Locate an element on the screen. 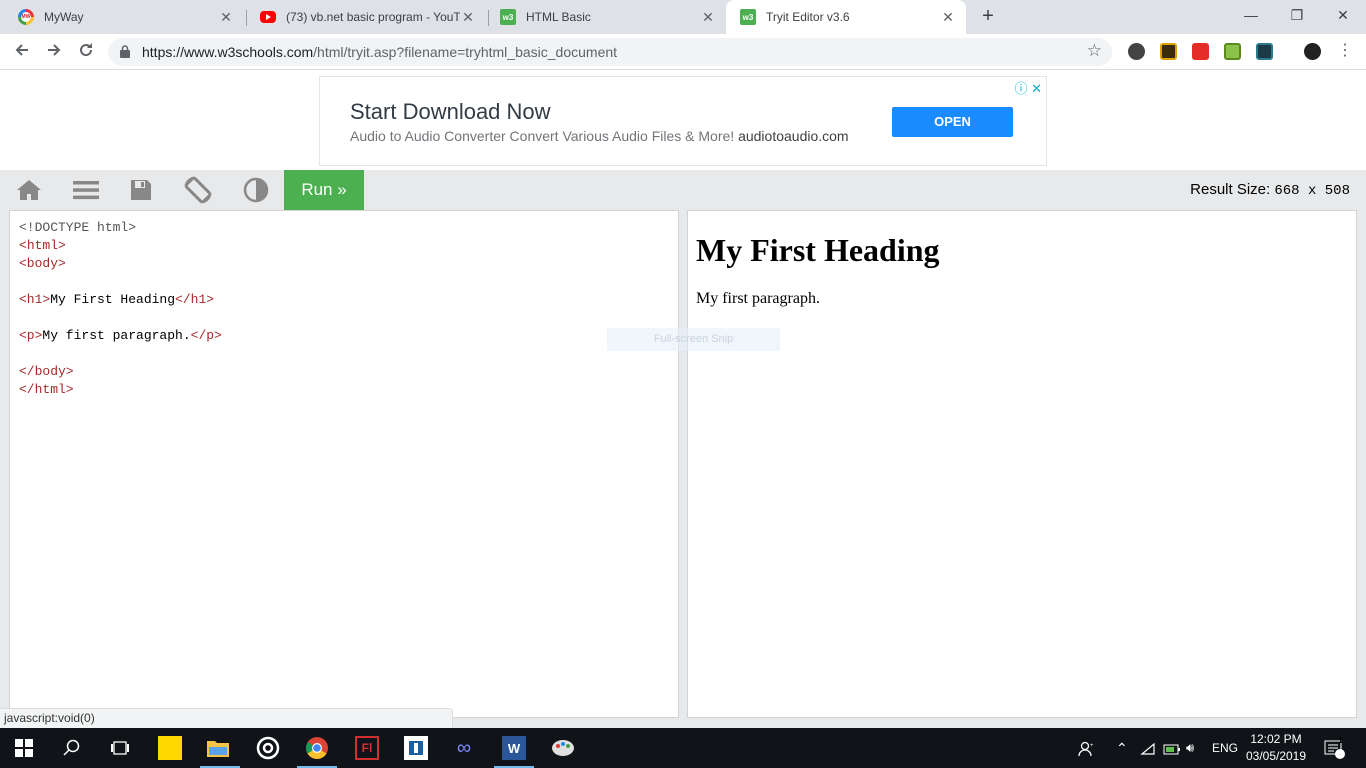 The height and width of the screenshot is (768, 1366). result-size: Result Size: 668 x 508 is located at coordinates (1270, 190).